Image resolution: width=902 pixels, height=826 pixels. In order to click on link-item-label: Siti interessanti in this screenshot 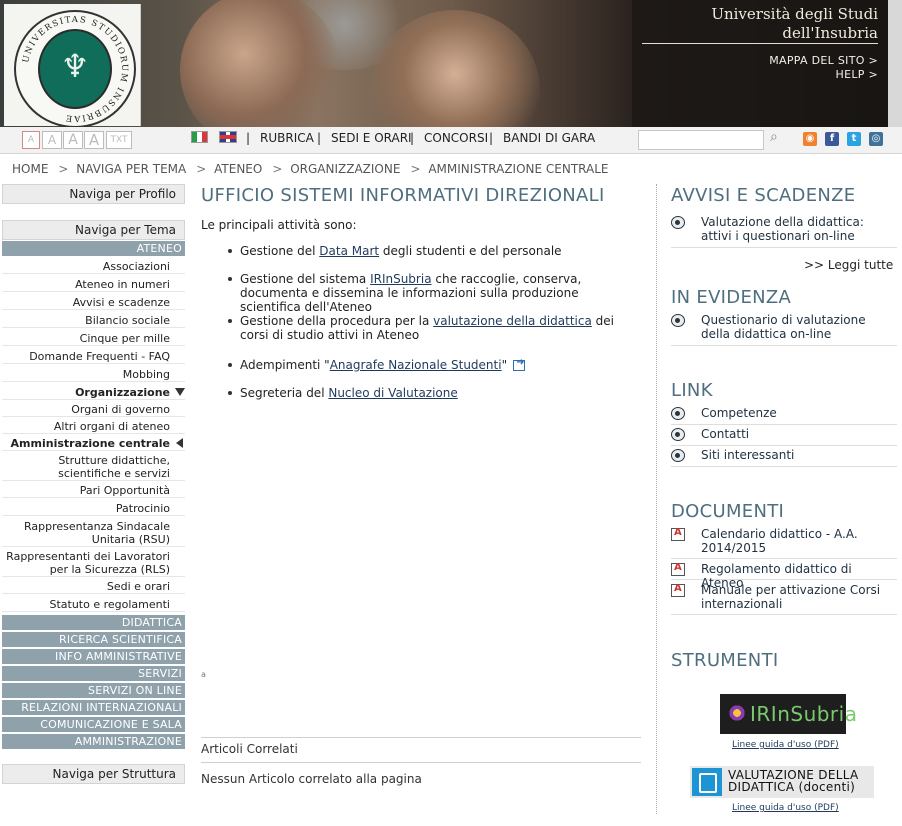, I will do `click(748, 455)`.